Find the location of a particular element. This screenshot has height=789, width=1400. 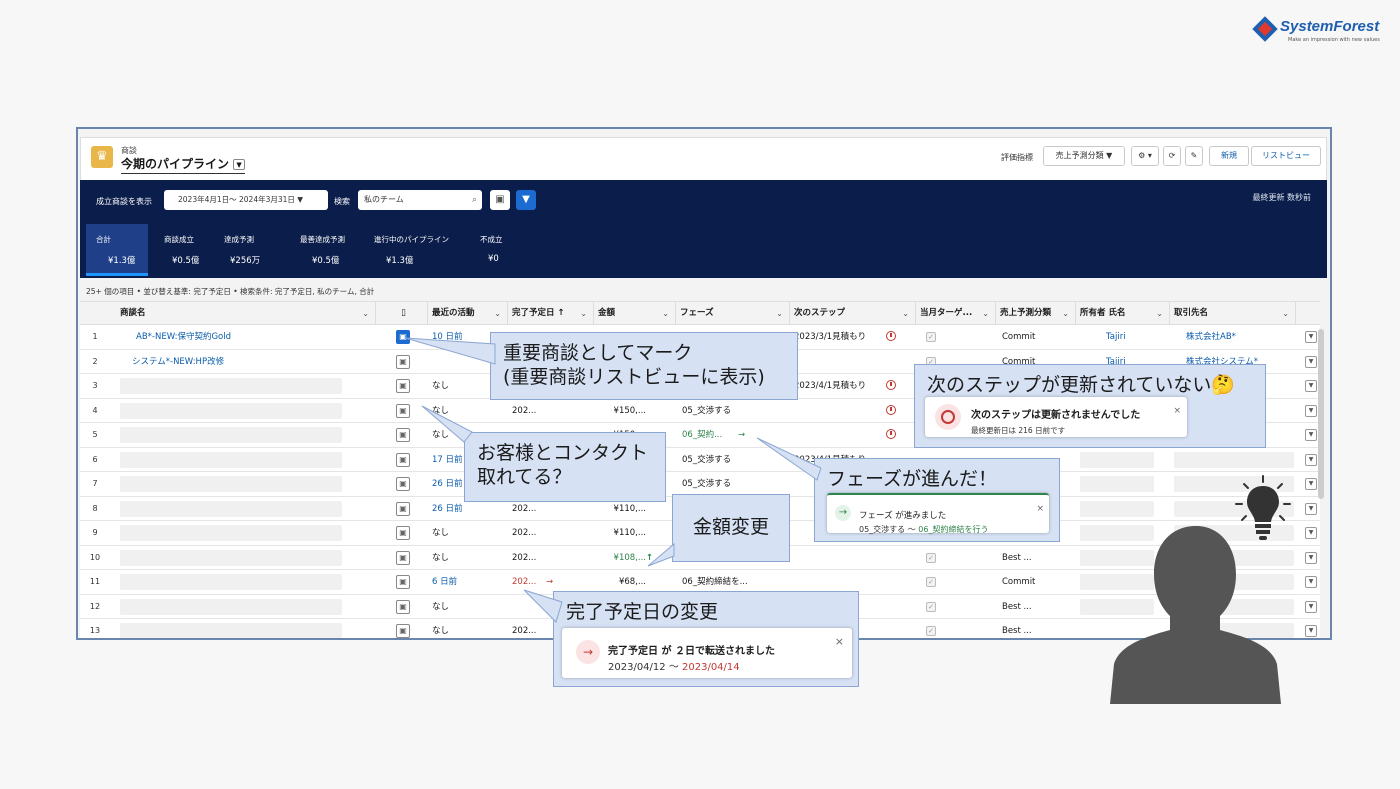

col-owner: 所有者 氏名 ⌄ is located at coordinates (1123, 313).